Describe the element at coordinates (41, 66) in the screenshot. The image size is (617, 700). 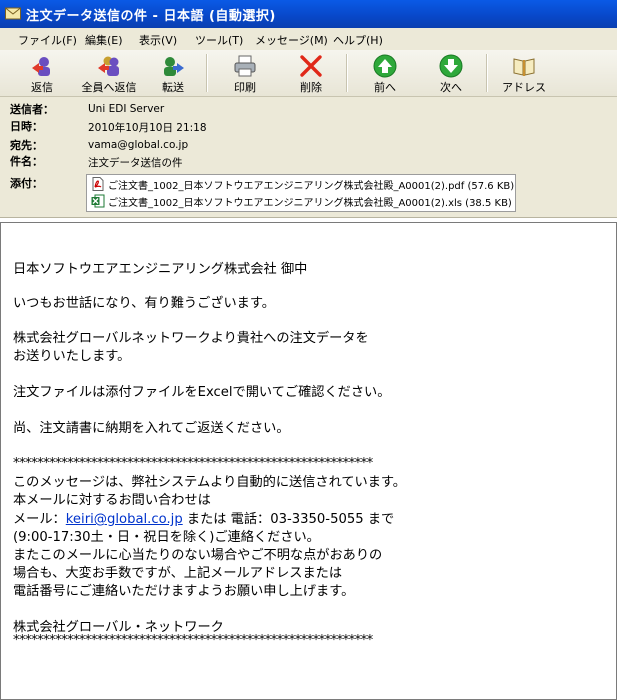
I see `reply-icon` at that location.